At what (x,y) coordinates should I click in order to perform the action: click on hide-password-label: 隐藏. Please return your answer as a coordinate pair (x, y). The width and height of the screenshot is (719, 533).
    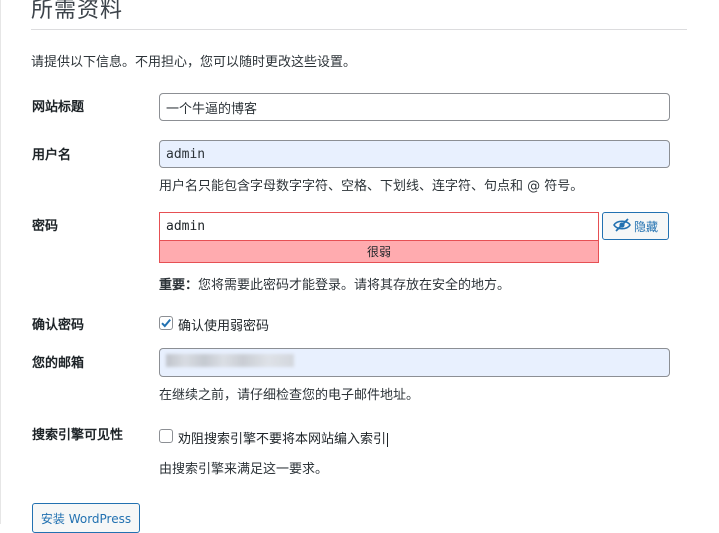
    Looking at the image, I should click on (645, 226).